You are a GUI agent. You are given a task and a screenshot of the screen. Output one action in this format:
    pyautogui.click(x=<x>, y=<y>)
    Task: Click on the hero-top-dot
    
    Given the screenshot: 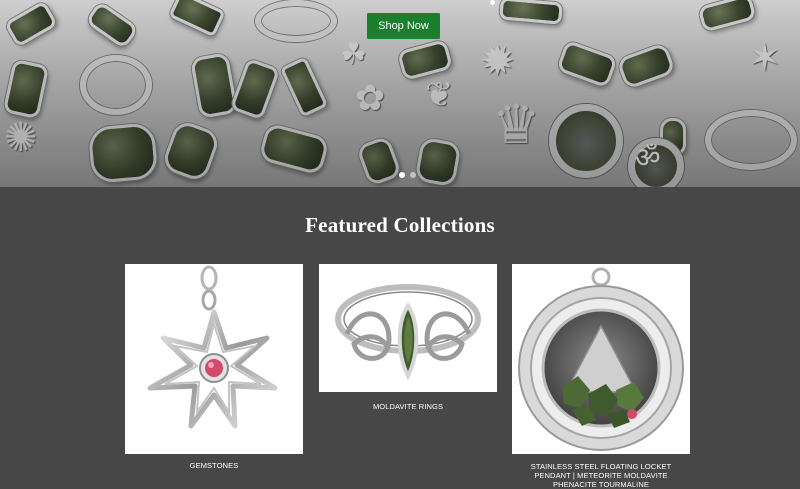 What is the action you would take?
    pyautogui.click(x=492, y=2)
    